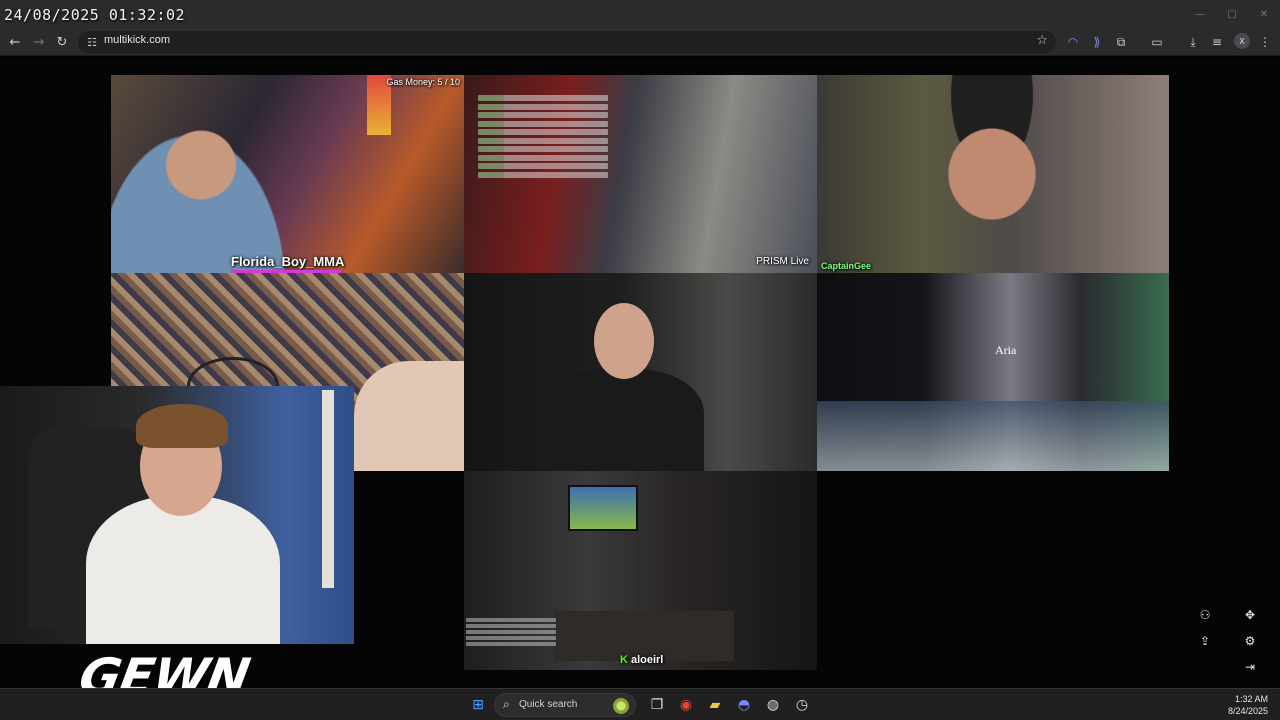 Image resolution: width=1280 pixels, height=720 pixels. Describe the element at coordinates (409, 416) in the screenshot. I see `finger-foreground` at that location.